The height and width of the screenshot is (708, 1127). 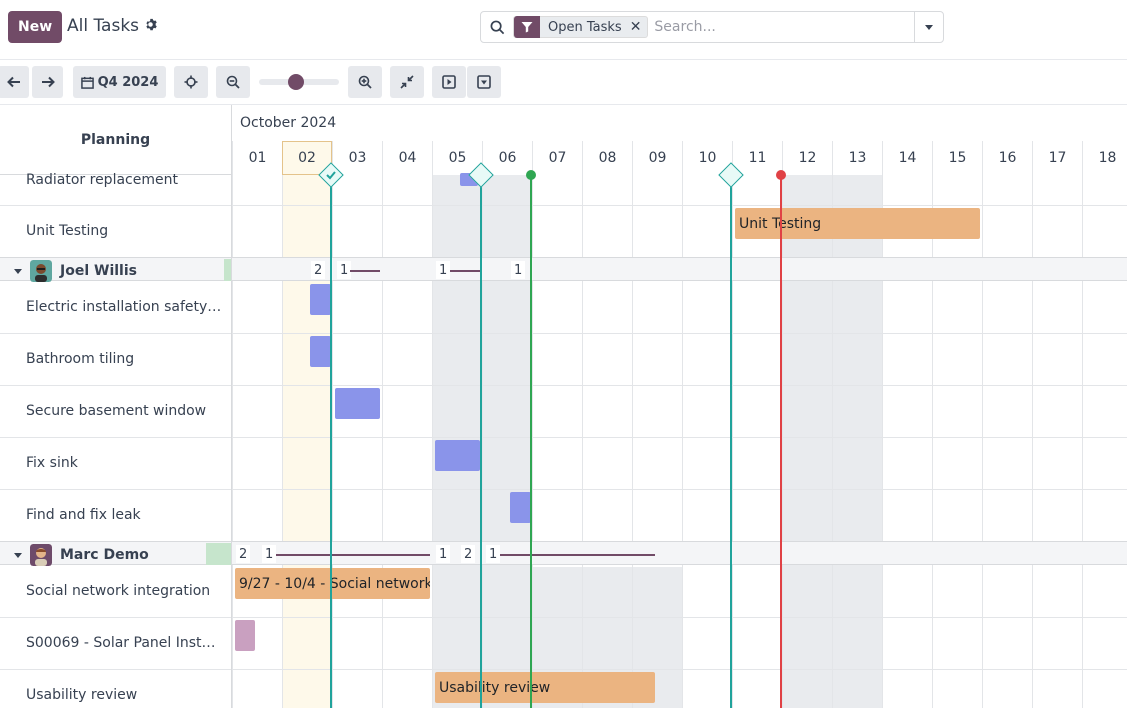 I want to click on period-label: Q4 2024, so click(x=128, y=82).